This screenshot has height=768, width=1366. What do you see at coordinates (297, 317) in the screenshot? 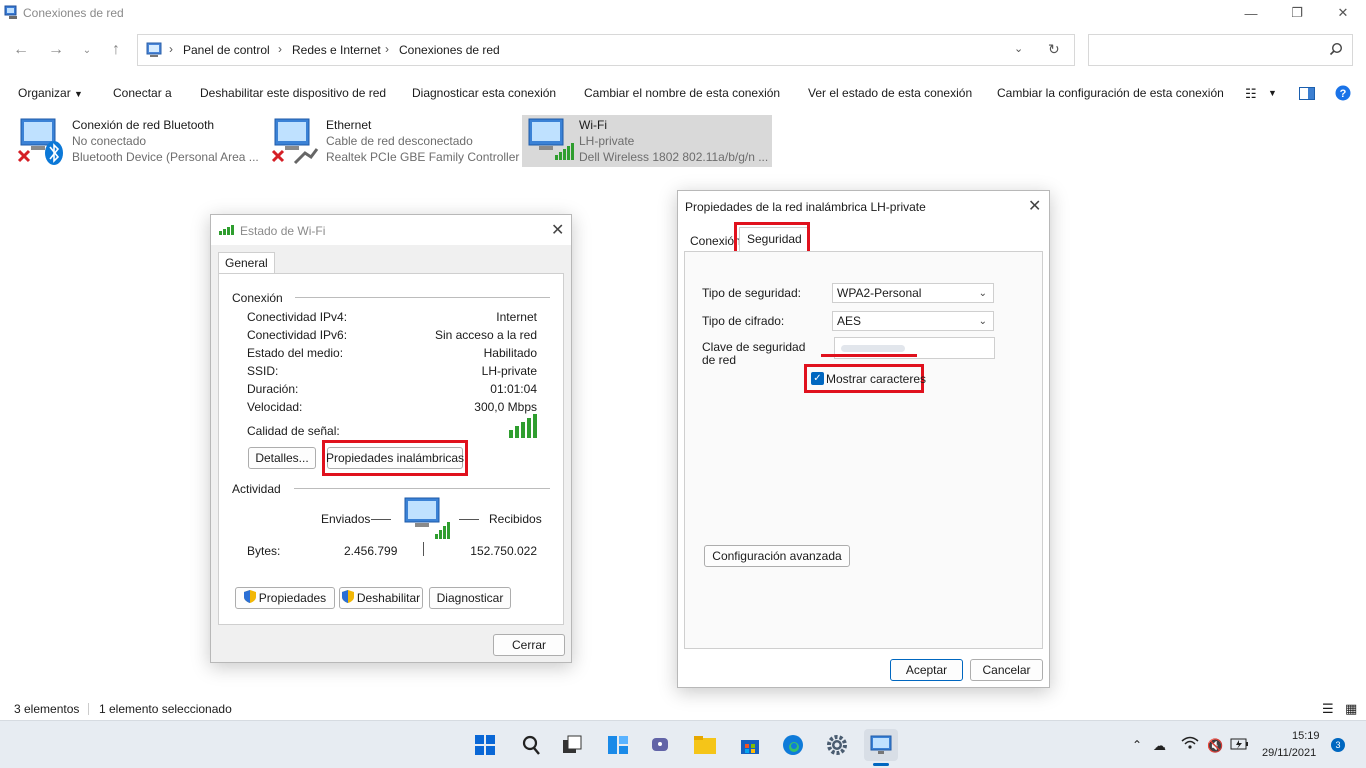
I see `ipv4-label: Conectividad IPv4:` at bounding box center [297, 317].